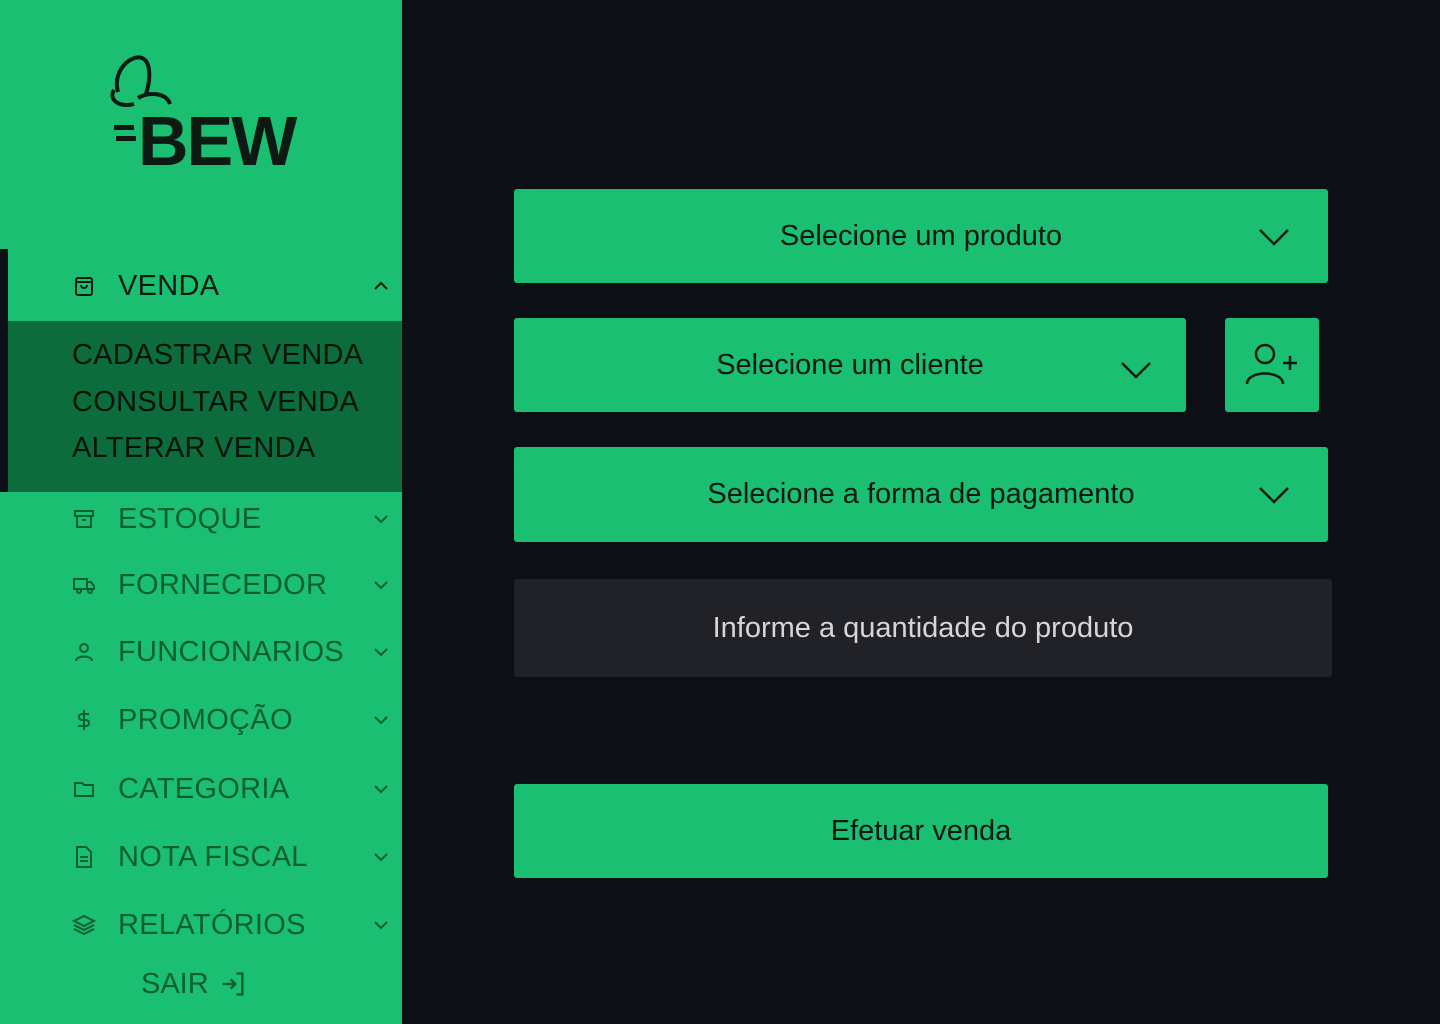 This screenshot has width=1440, height=1024. I want to click on sidebar-item-venda: VENDA, so click(201, 286).